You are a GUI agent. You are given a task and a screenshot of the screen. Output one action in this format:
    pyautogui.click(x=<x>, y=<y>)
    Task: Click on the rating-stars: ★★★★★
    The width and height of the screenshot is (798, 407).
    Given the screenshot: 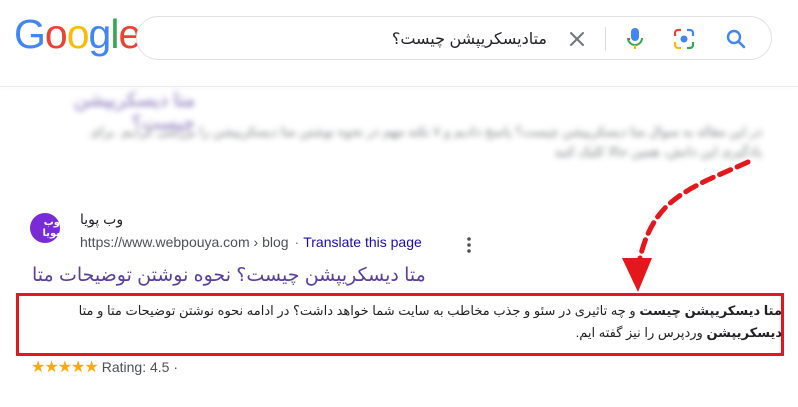 What is the action you would take?
    pyautogui.click(x=65, y=367)
    